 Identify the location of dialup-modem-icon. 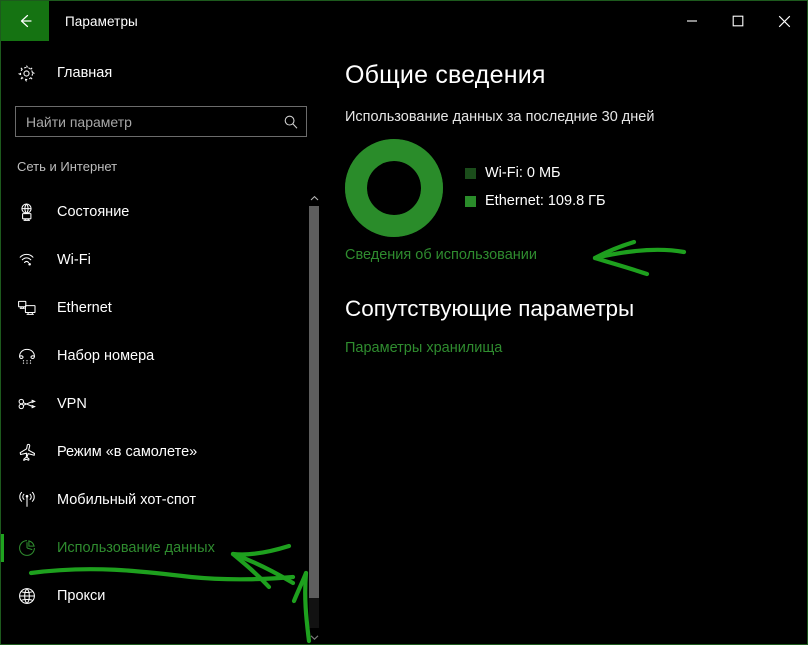
(31, 356).